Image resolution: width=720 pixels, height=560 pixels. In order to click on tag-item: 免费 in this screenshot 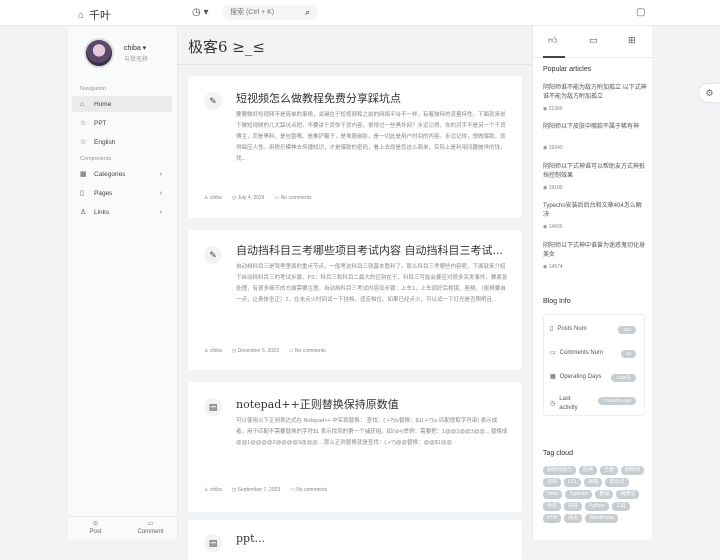, I will do `click(552, 506)`.